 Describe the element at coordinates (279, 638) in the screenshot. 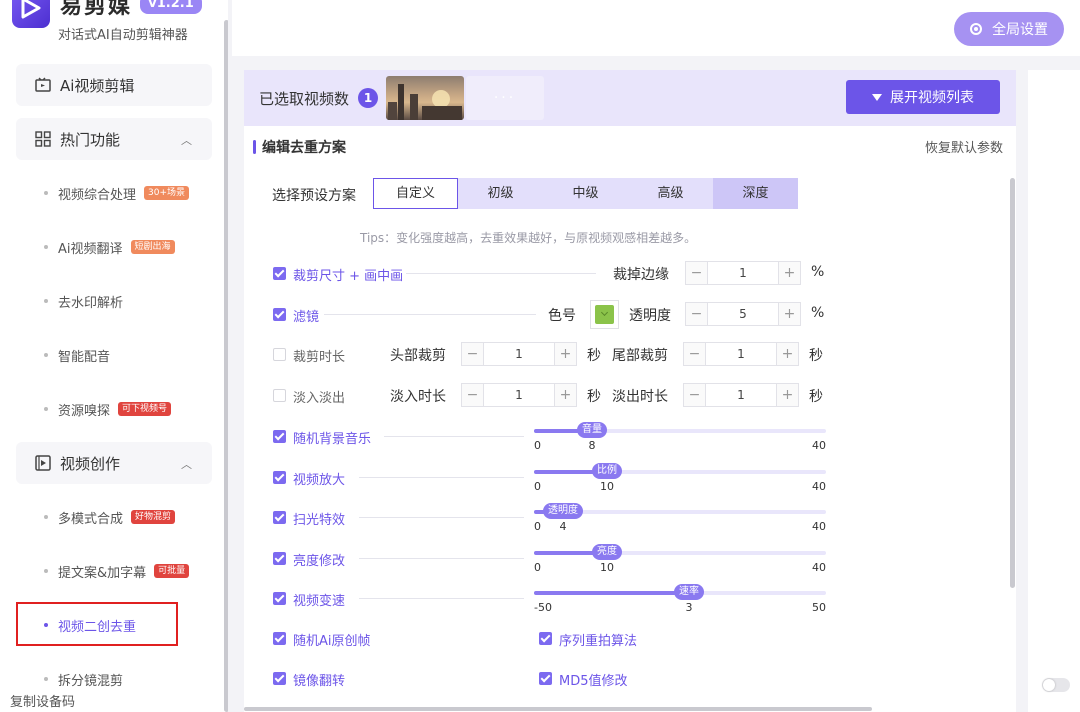

I see `ai-frame-checkbox` at that location.